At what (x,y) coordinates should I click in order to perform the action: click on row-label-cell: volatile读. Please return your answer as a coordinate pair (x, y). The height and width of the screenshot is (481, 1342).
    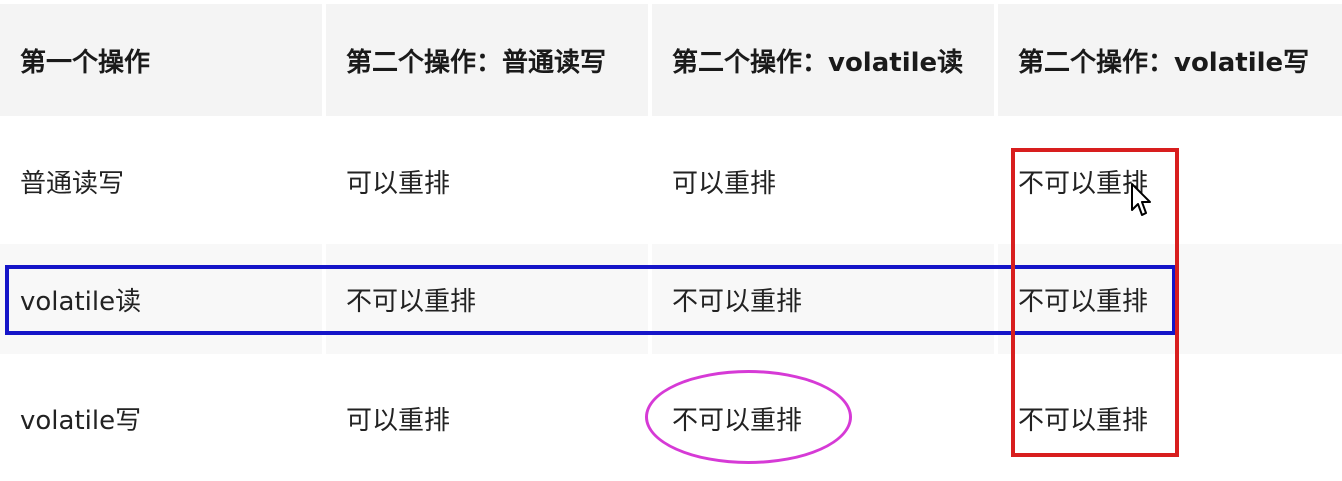
    Looking at the image, I should click on (161, 299).